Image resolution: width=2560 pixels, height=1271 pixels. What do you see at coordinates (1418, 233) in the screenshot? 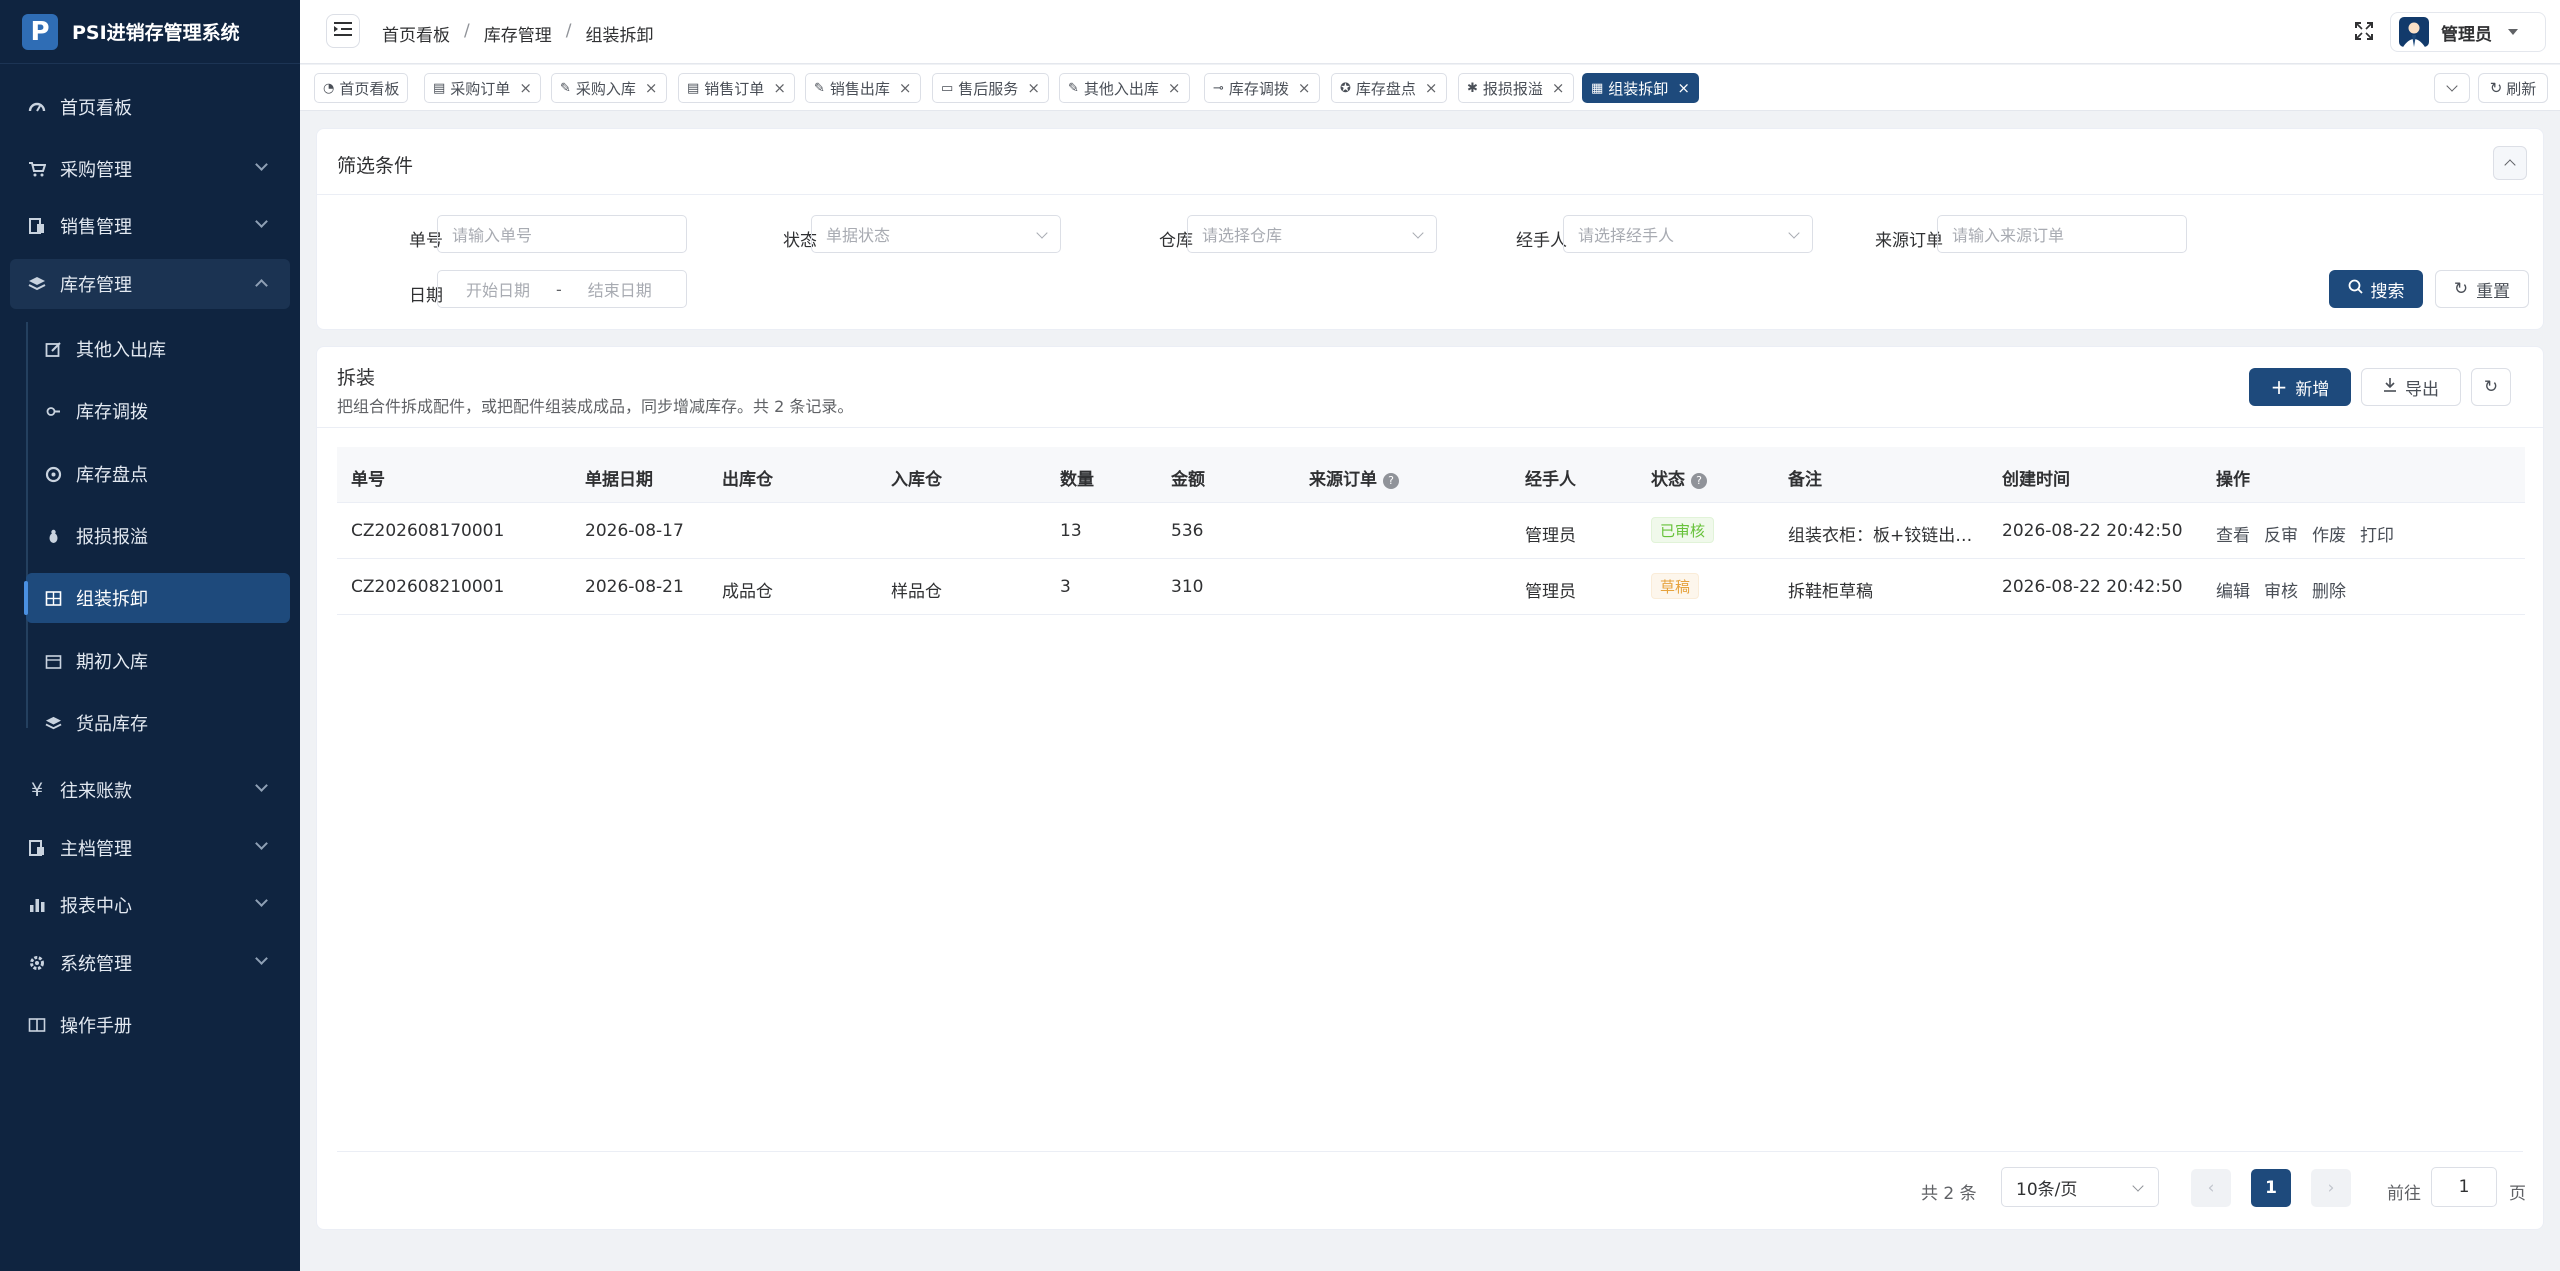
I see `chevron-down-icon` at bounding box center [1418, 233].